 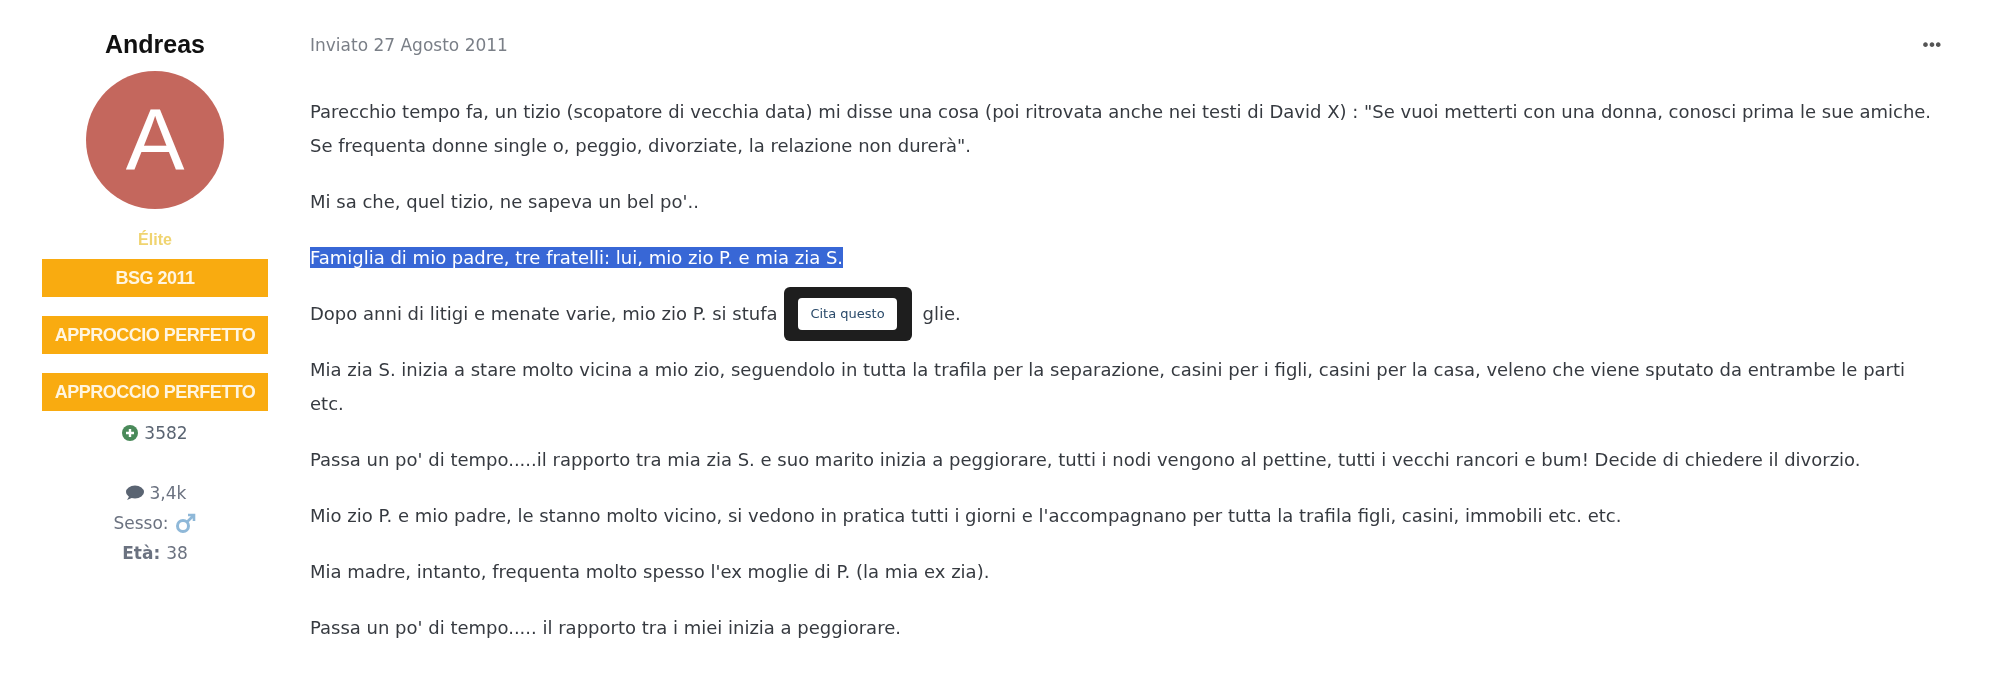 What do you see at coordinates (847, 314) in the screenshot?
I see `quote-button: Cita questo` at bounding box center [847, 314].